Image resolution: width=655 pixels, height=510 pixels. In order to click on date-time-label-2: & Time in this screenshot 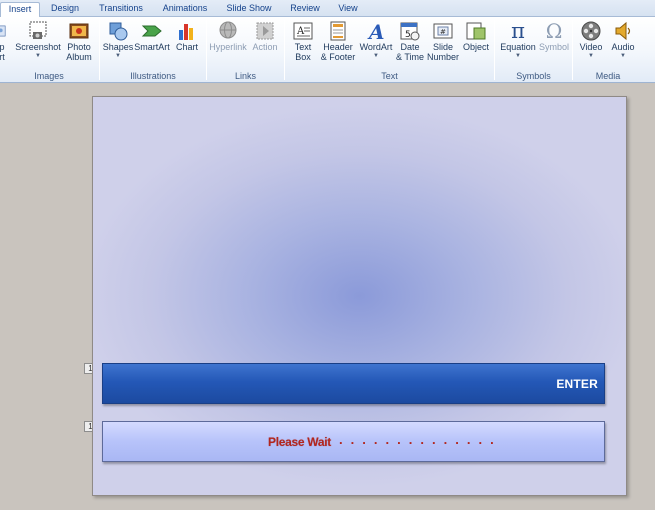, I will do `click(409, 57)`.